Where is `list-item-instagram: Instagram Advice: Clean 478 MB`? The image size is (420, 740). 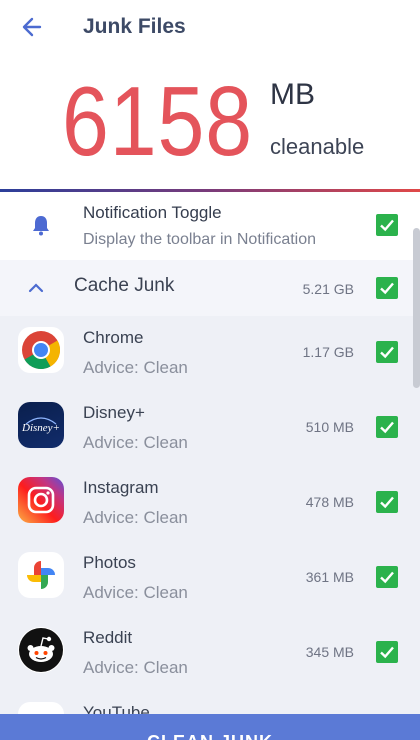 list-item-instagram: Instagram Advice: Clean 478 MB is located at coordinates (210, 503).